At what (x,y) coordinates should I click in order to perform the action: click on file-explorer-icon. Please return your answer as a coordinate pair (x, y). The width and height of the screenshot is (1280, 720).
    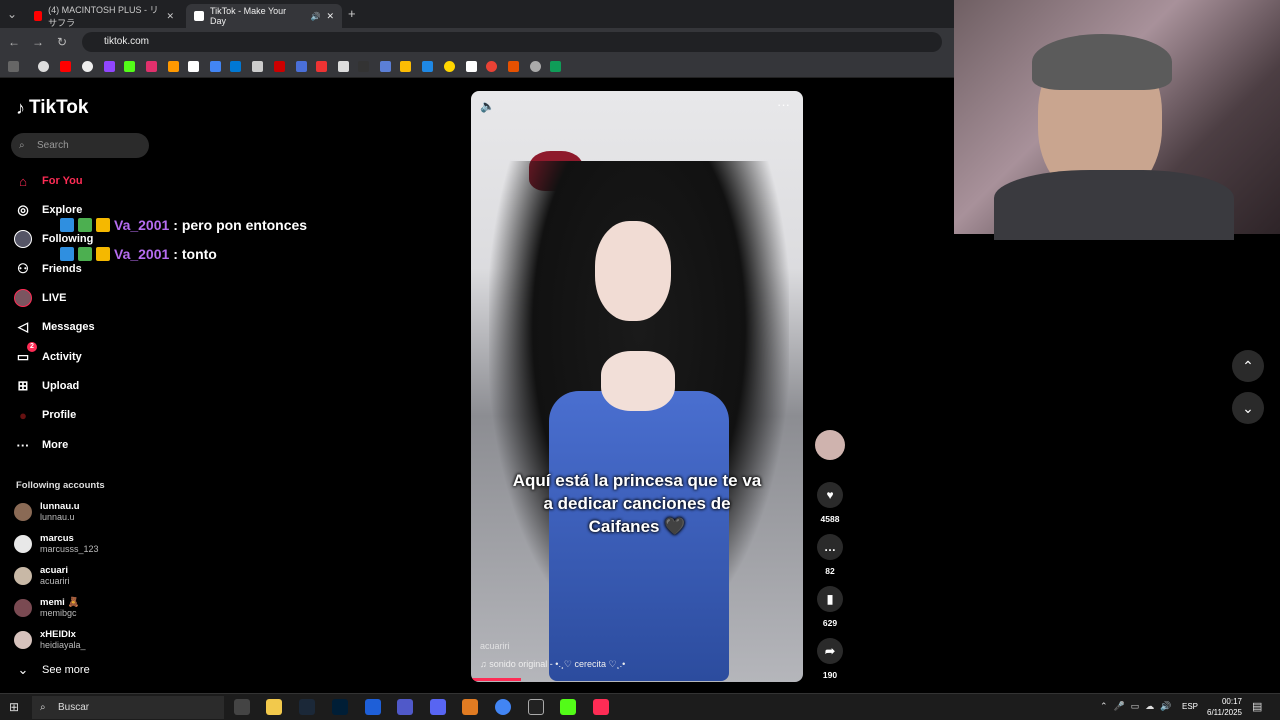
    Looking at the image, I should click on (274, 707).